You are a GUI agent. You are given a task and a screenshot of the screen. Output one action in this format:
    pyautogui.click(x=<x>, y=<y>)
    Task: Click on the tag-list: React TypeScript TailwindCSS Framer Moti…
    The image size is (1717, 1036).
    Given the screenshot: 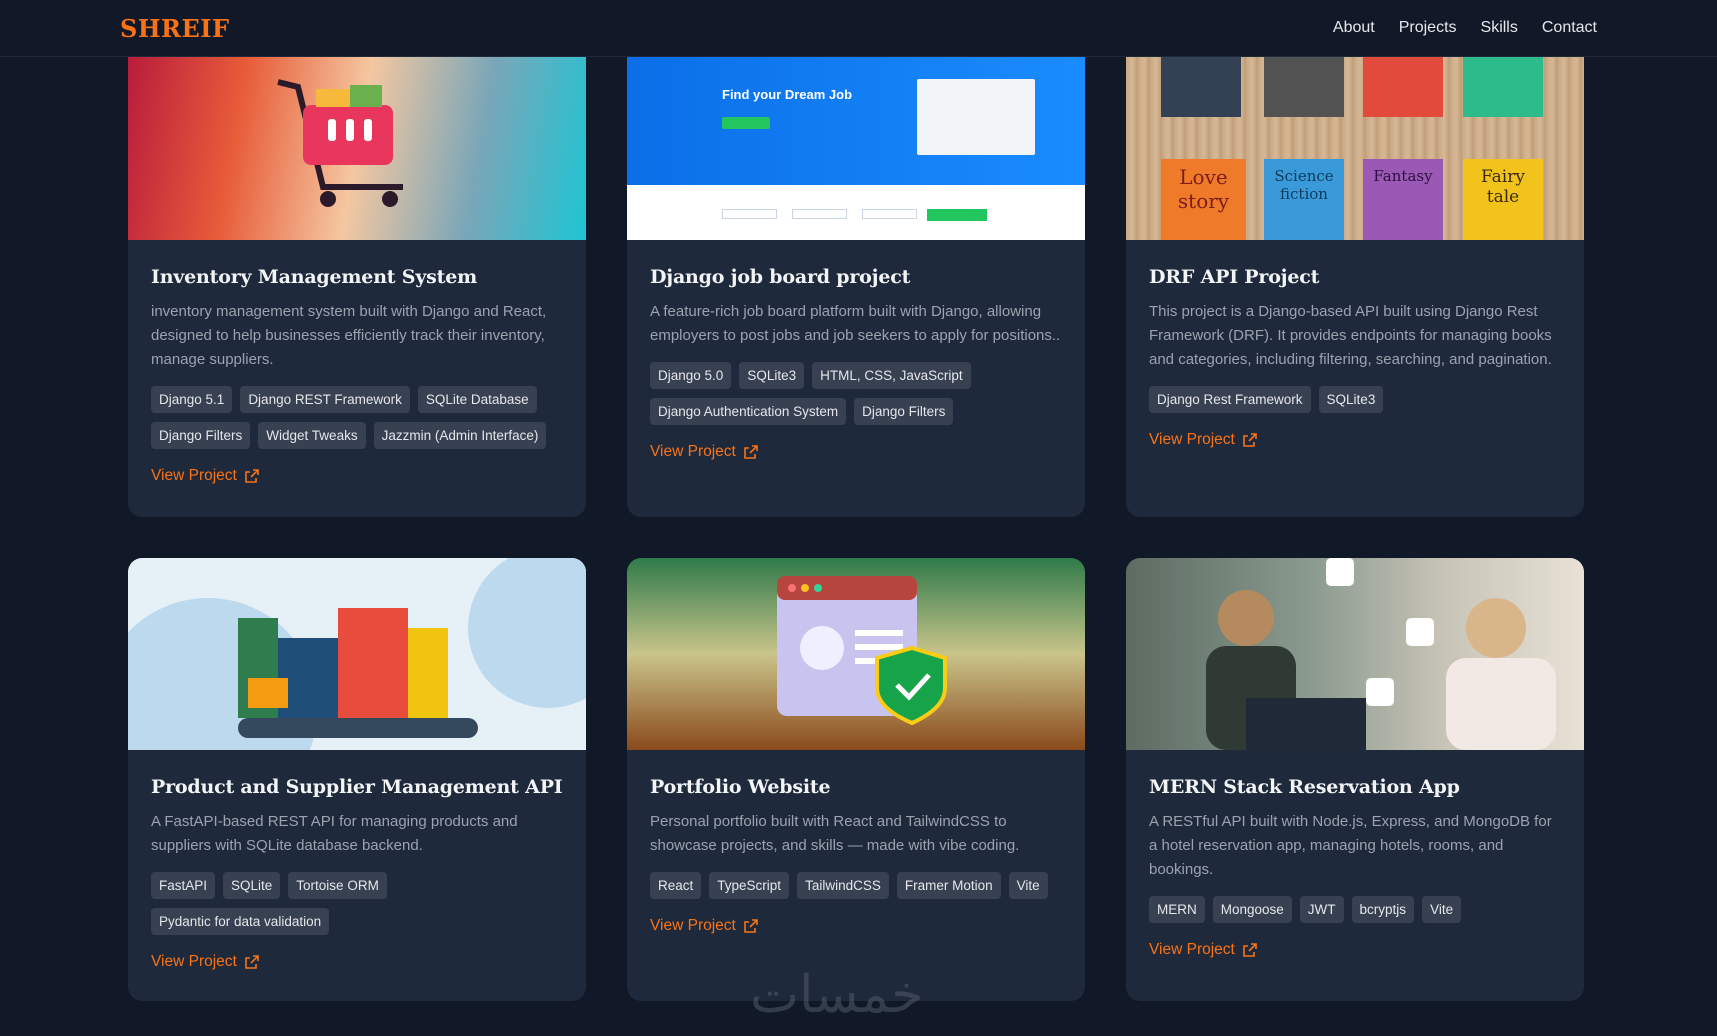 What is the action you would take?
    pyautogui.click(x=856, y=885)
    